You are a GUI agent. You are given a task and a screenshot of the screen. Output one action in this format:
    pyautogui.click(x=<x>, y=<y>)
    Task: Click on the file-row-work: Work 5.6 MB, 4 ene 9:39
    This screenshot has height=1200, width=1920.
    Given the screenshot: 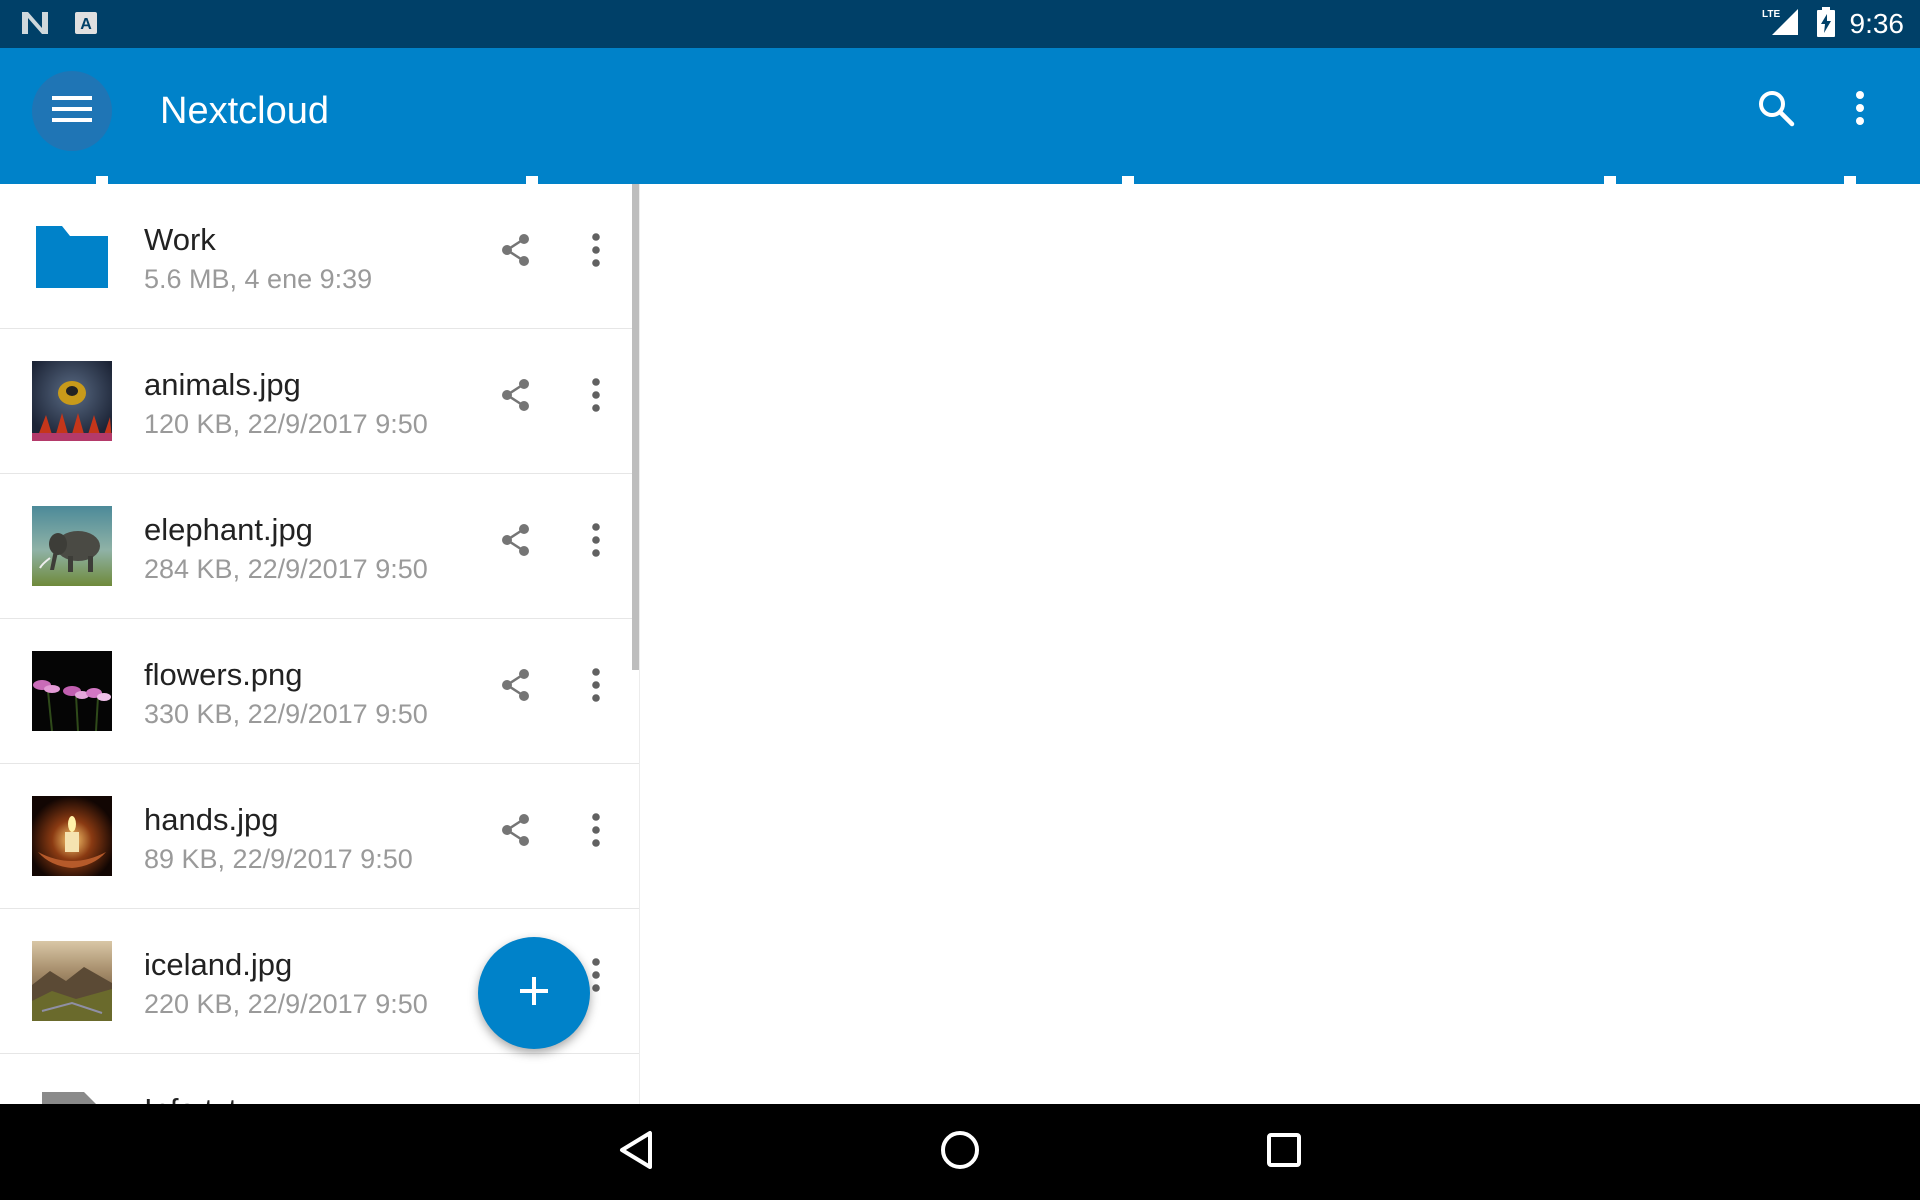 What is the action you would take?
    pyautogui.click(x=320, y=256)
    